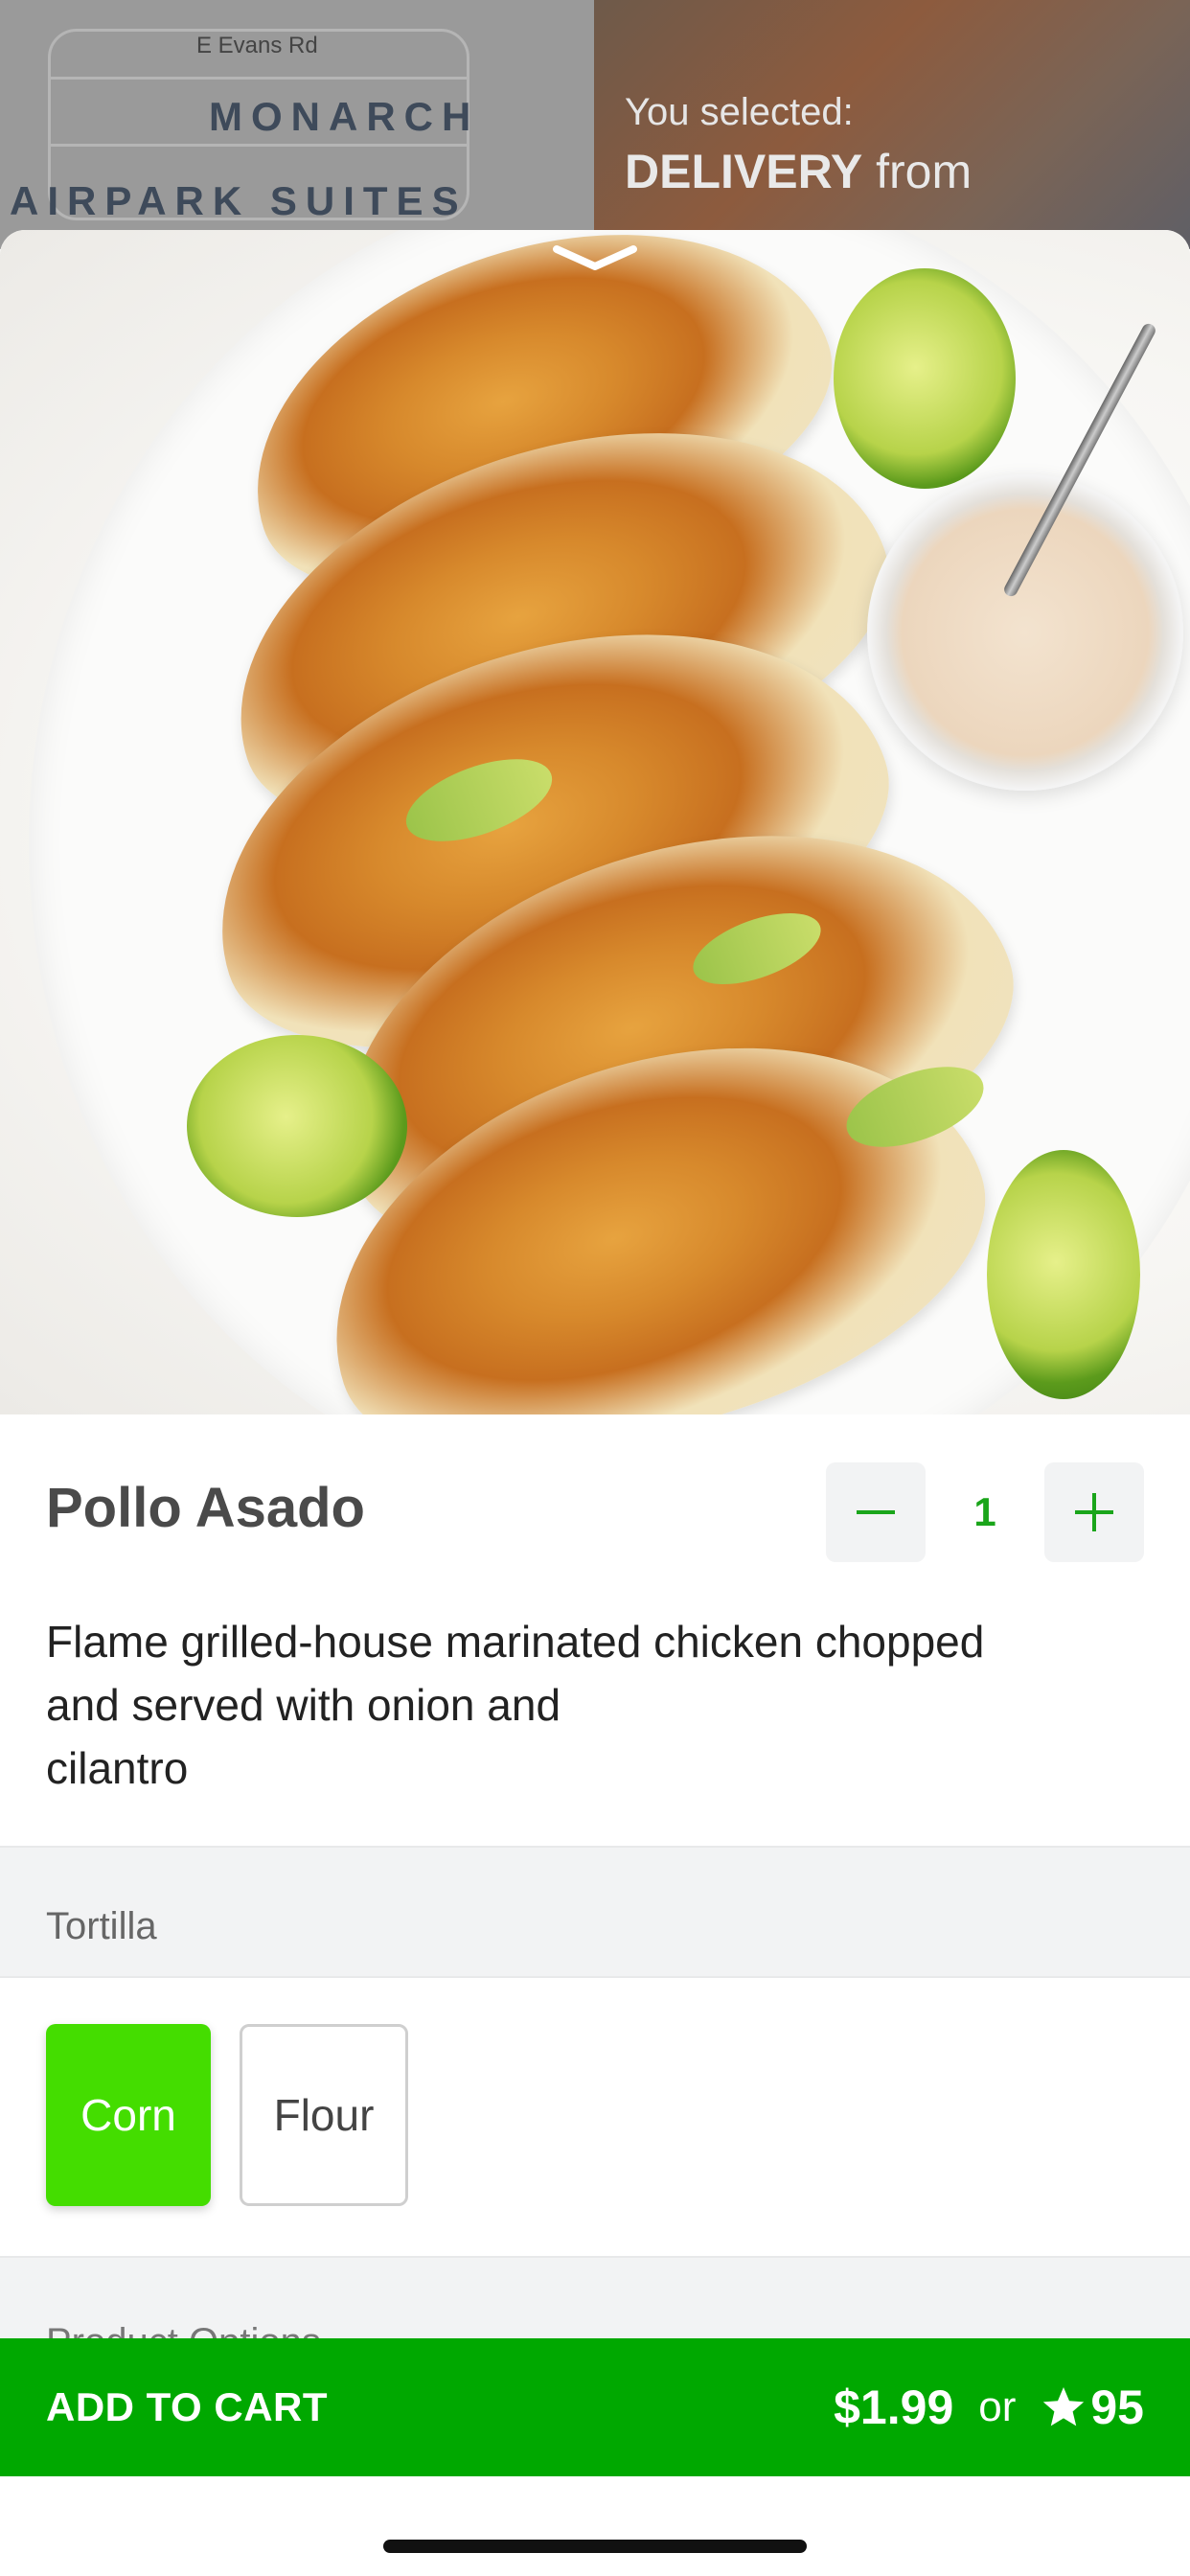 The image size is (1190, 2576). I want to click on map-place-label: MONARCH, so click(344, 116).